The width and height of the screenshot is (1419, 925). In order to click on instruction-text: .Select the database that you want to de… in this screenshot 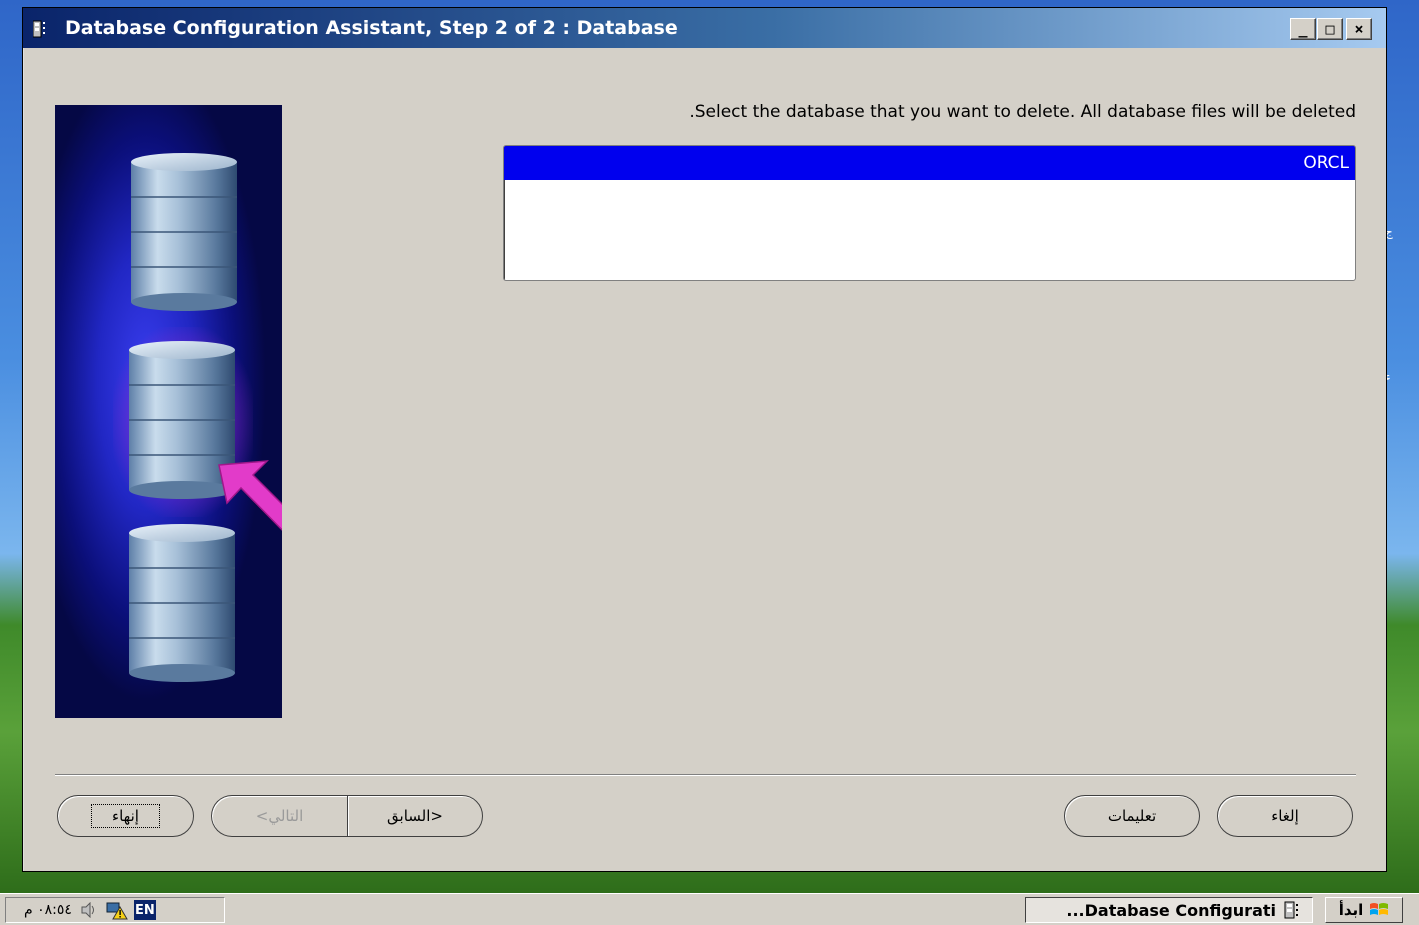, I will do `click(1022, 112)`.